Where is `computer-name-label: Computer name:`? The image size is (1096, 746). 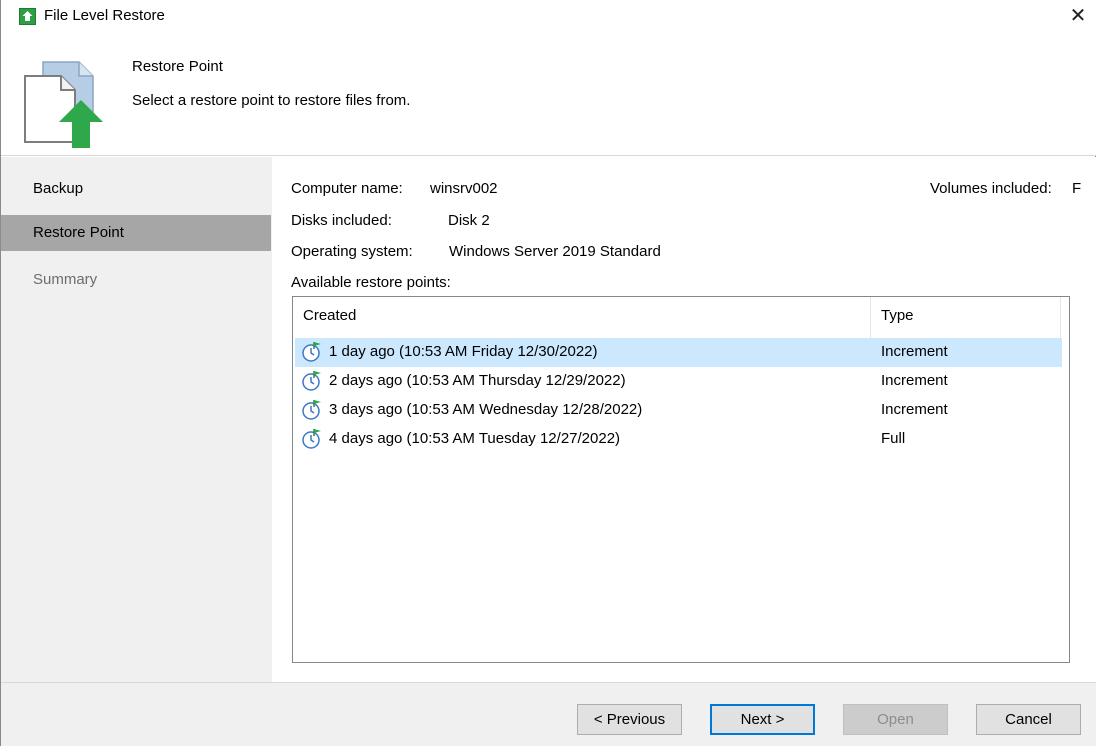 computer-name-label: Computer name: is located at coordinates (347, 188).